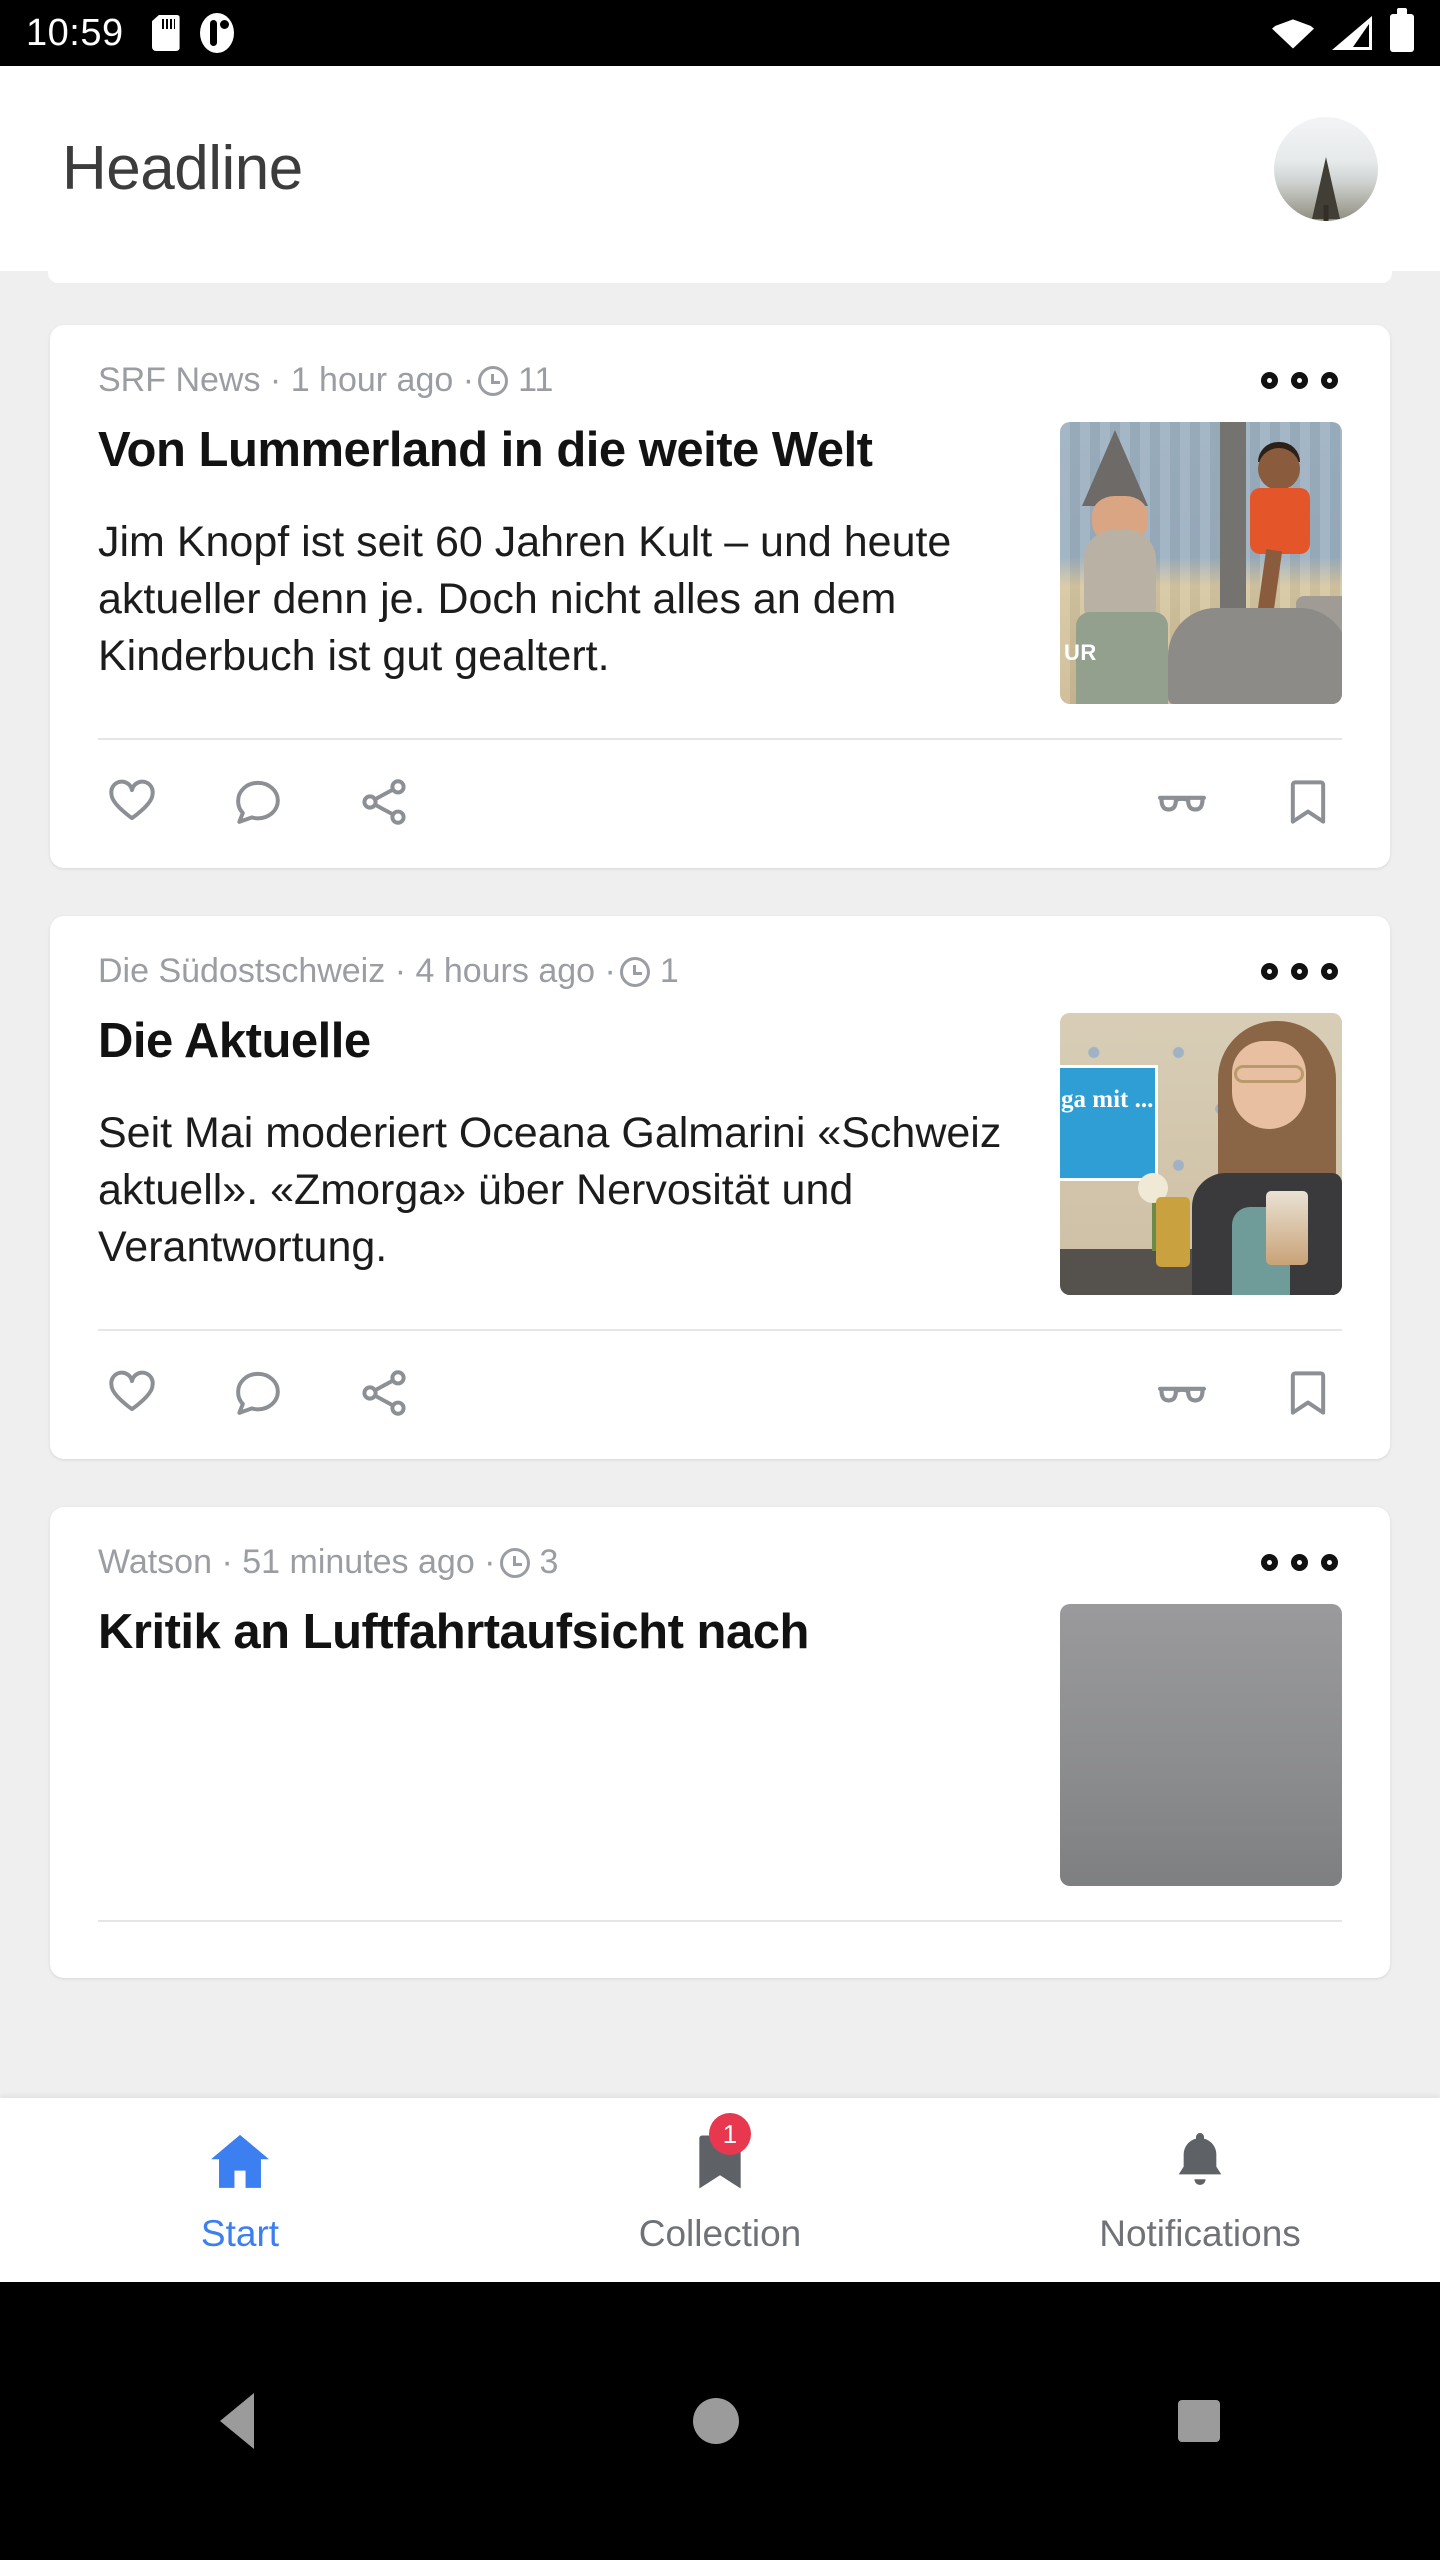 The image size is (1440, 2560). What do you see at coordinates (720, 168) in the screenshot?
I see `app-bar: Headline` at bounding box center [720, 168].